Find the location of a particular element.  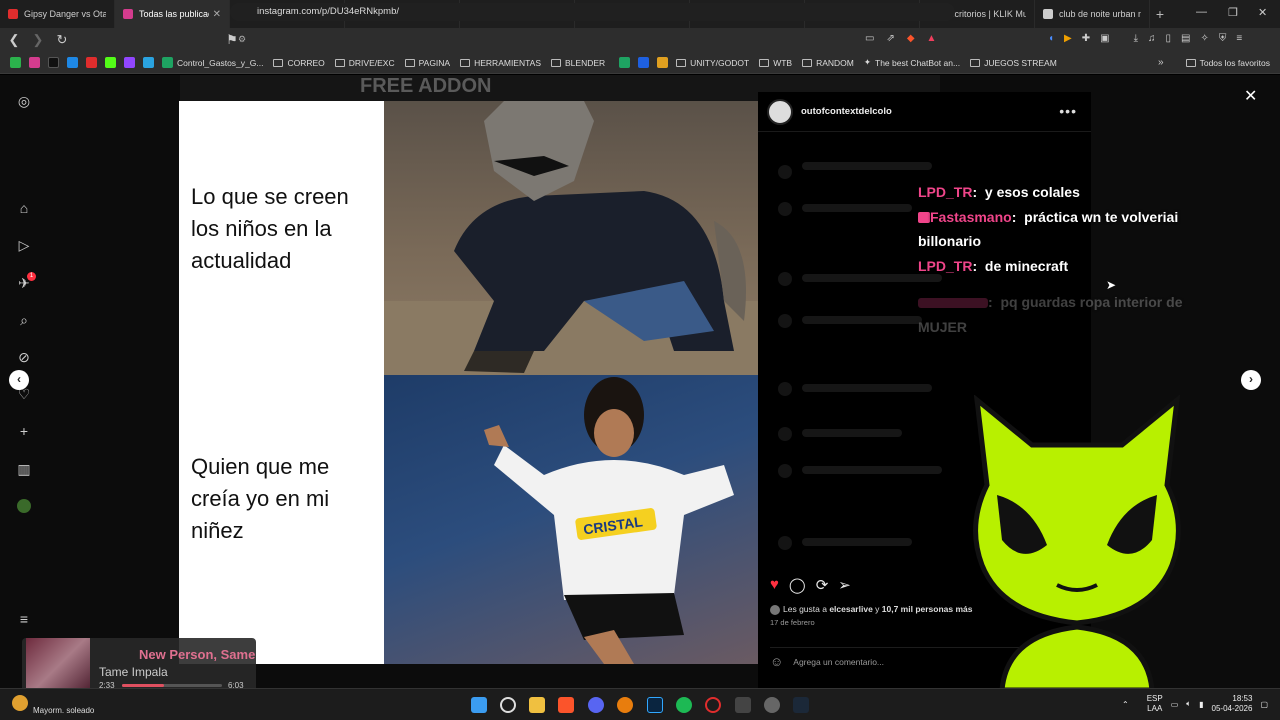

bookmark-folder-pagina: PAGINA is located at coordinates (427, 63).